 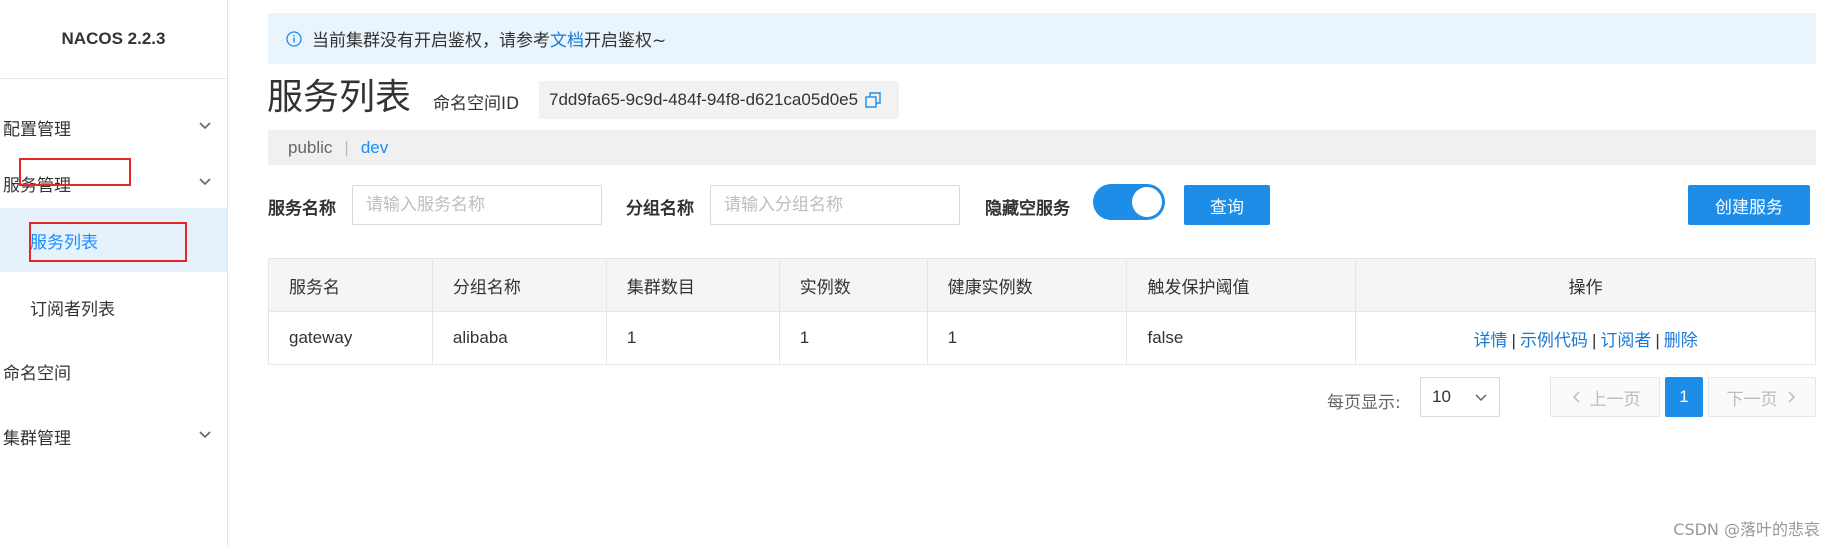 I want to click on sidebar-item-subscribers: 订阅者列表, so click(x=113, y=307).